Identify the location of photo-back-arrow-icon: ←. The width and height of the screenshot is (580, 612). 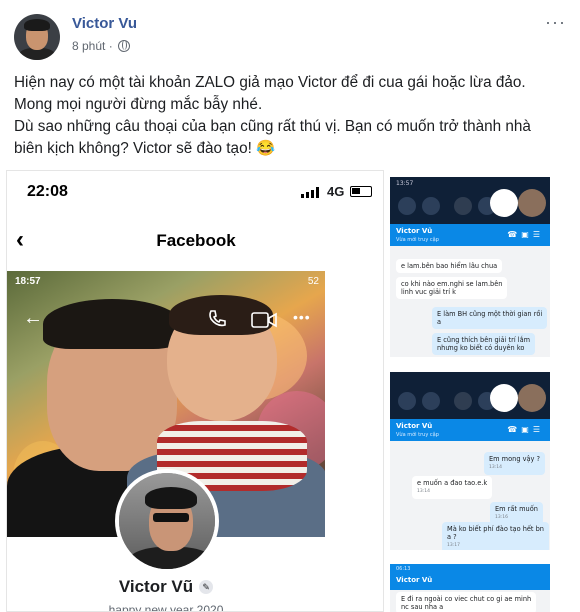
(33, 318).